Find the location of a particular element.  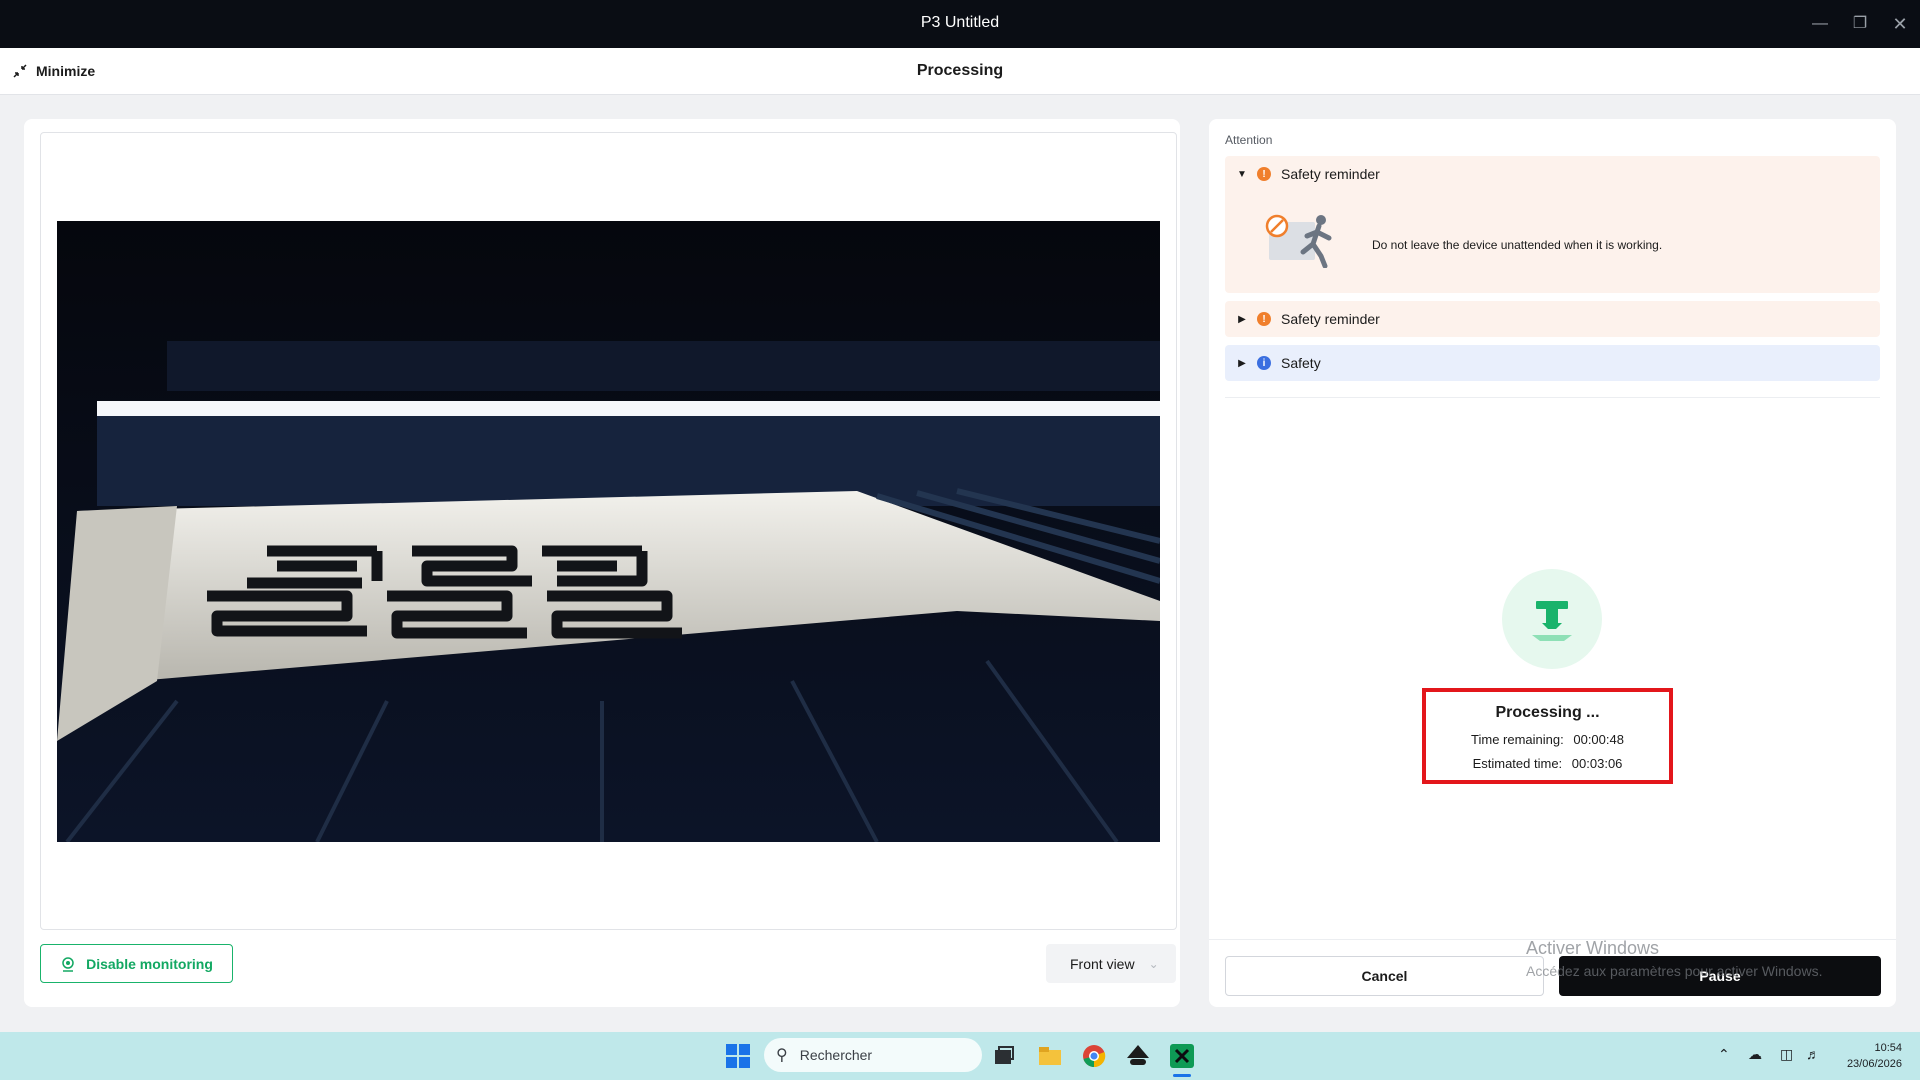

page-title: Processing is located at coordinates (960, 70).